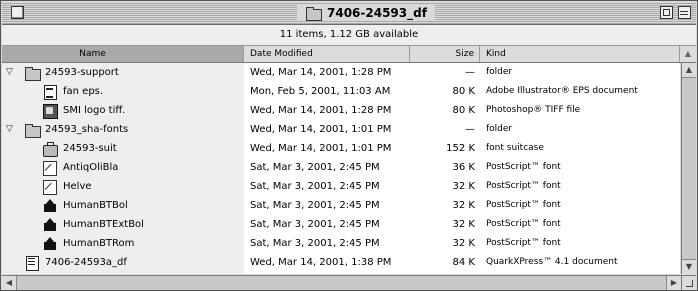  Describe the element at coordinates (87, 129) in the screenshot. I see `file-name-label: 24593_sha-fonts` at that location.